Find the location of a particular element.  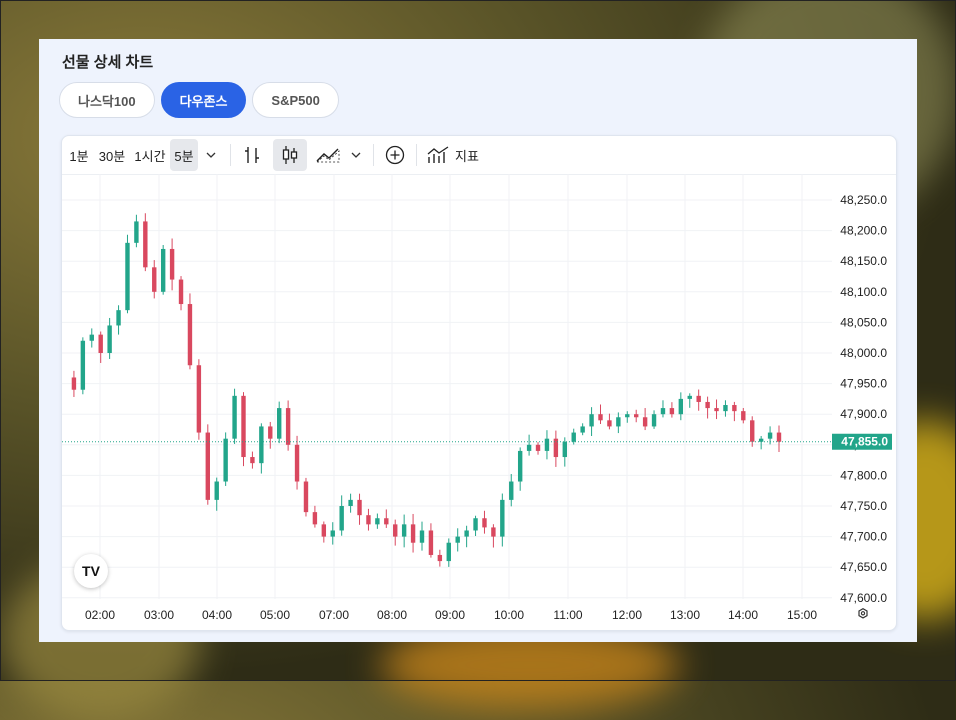

settings-hex-icon is located at coordinates (863, 613).